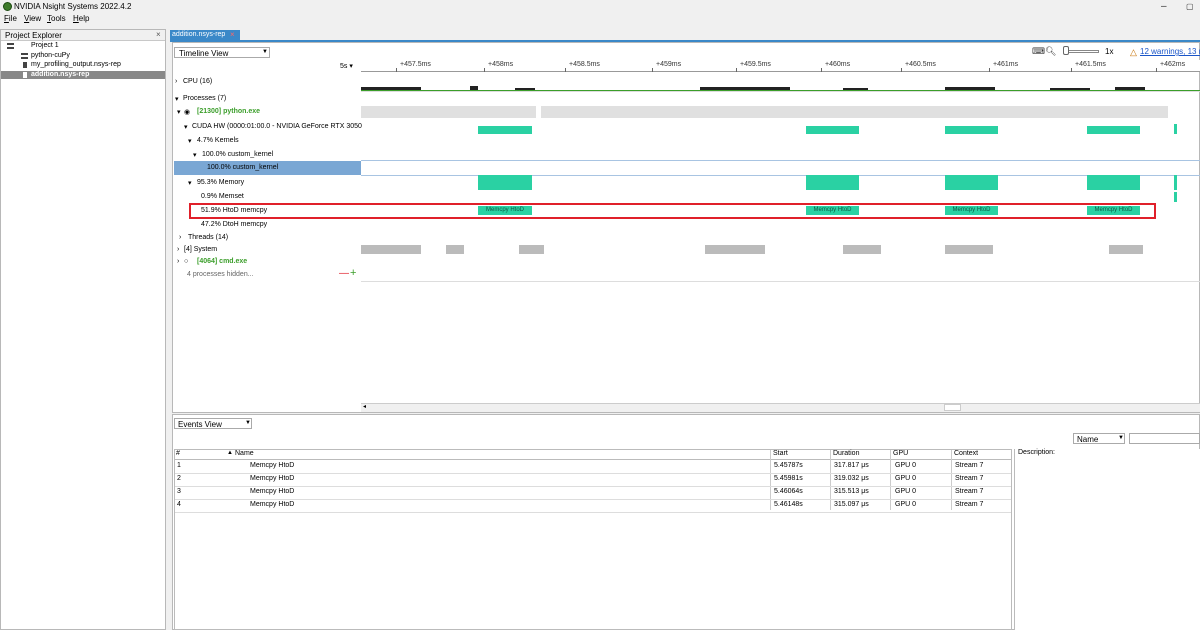  I want to click on tree-row-kernels: ▾ 4.7% Kernels, so click(267, 141).